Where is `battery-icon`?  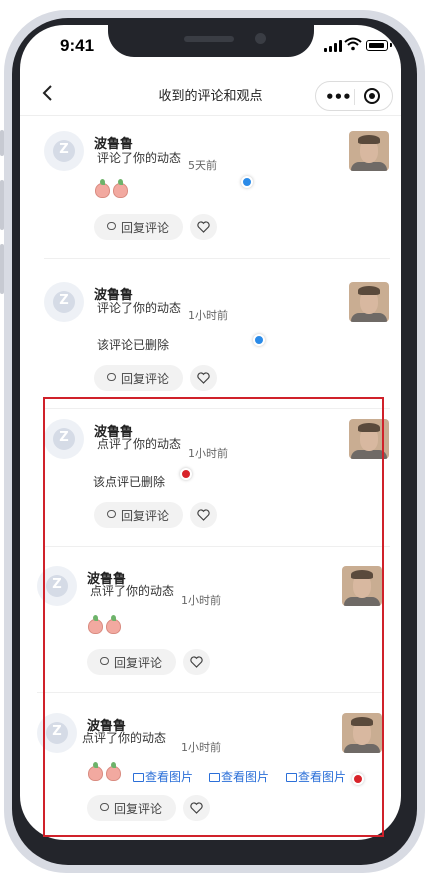
battery-icon is located at coordinates (377, 45).